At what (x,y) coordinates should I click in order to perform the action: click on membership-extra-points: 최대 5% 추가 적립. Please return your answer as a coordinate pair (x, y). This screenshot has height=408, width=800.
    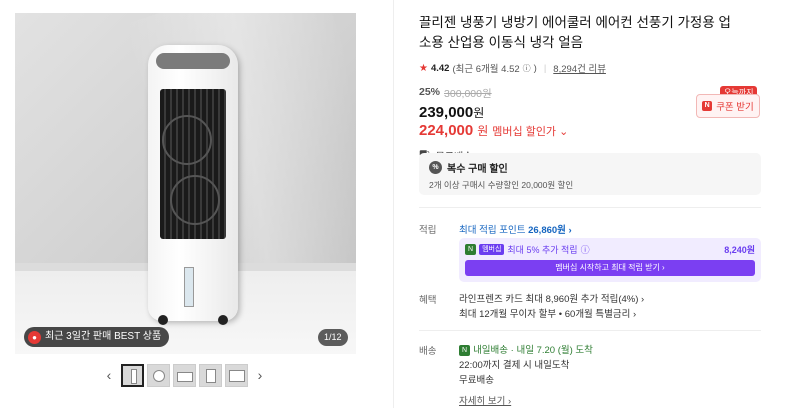
    Looking at the image, I should click on (542, 250).